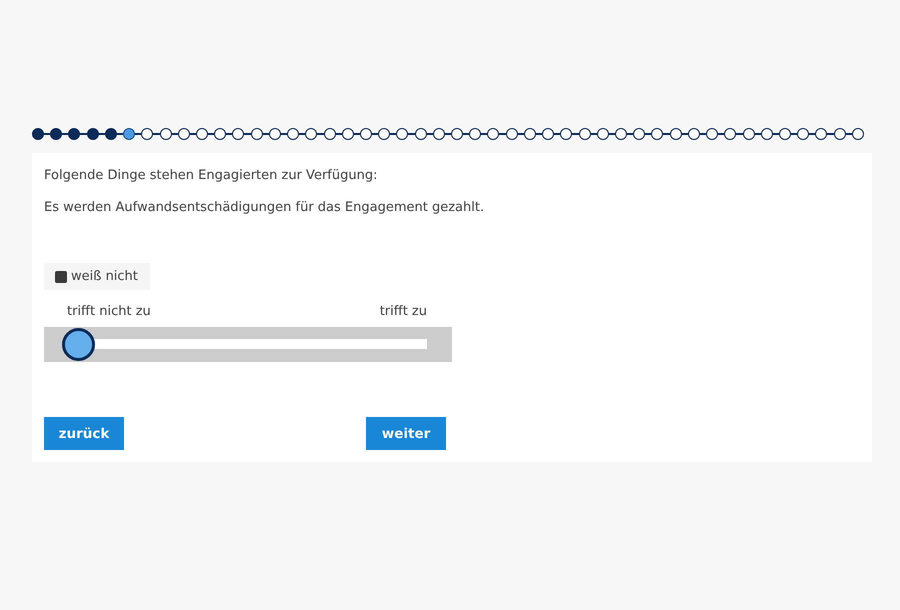  Describe the element at coordinates (248, 344) in the screenshot. I see `slider-track` at that location.